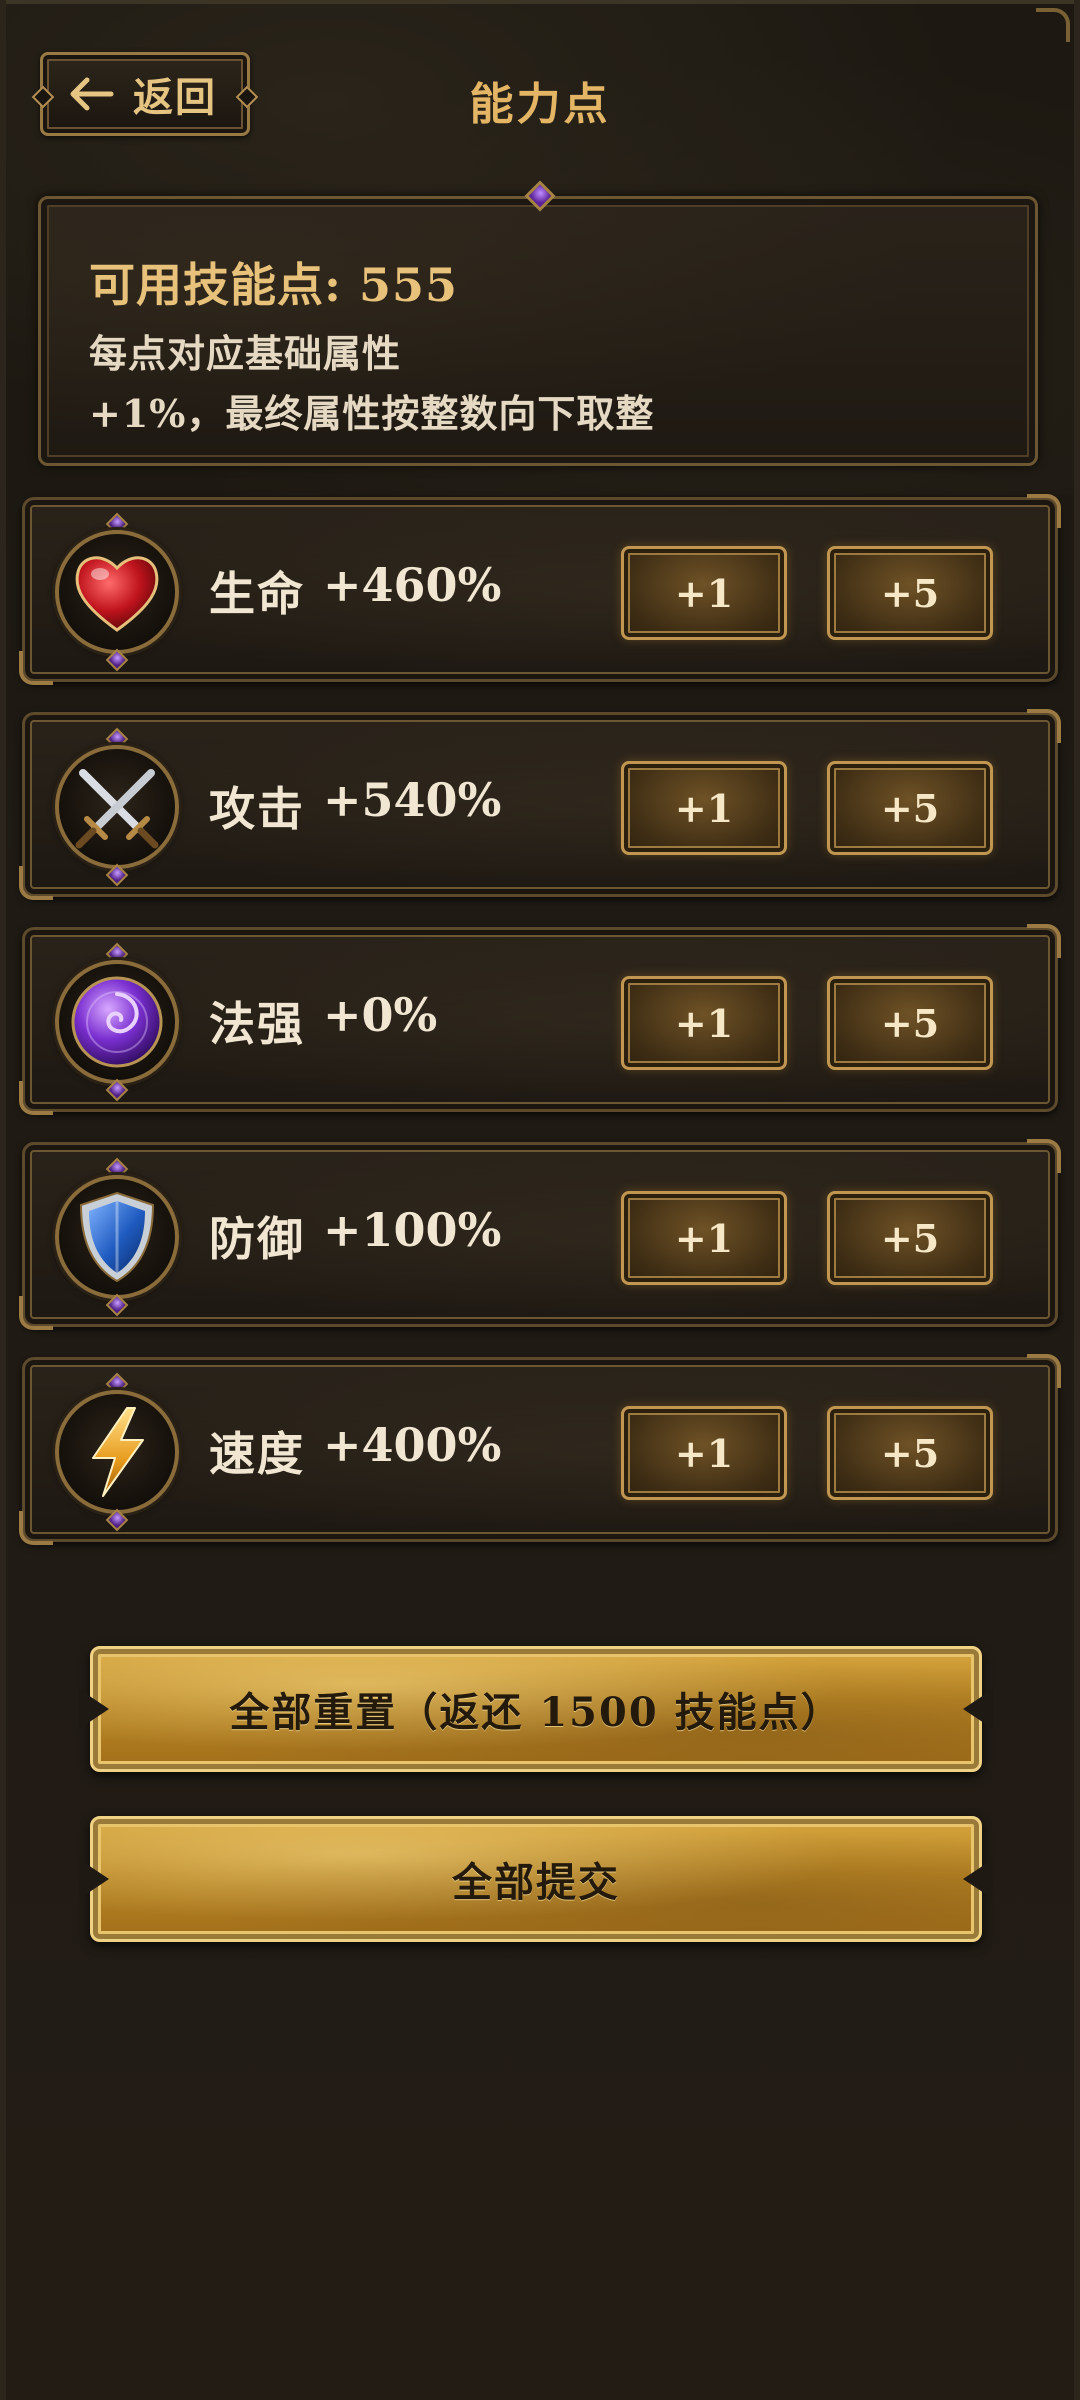 The width and height of the screenshot is (1080, 2400). What do you see at coordinates (704, 593) in the screenshot?
I see `life-plus-one-button: +1` at bounding box center [704, 593].